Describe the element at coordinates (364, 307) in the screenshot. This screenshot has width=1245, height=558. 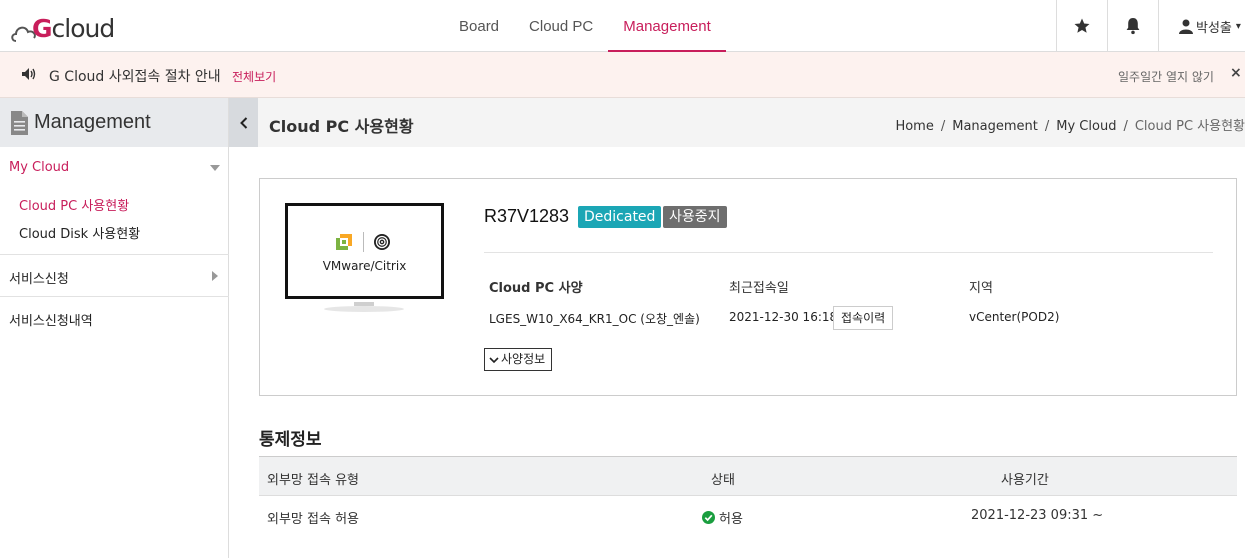
I see `monitor-stand-icon` at that location.